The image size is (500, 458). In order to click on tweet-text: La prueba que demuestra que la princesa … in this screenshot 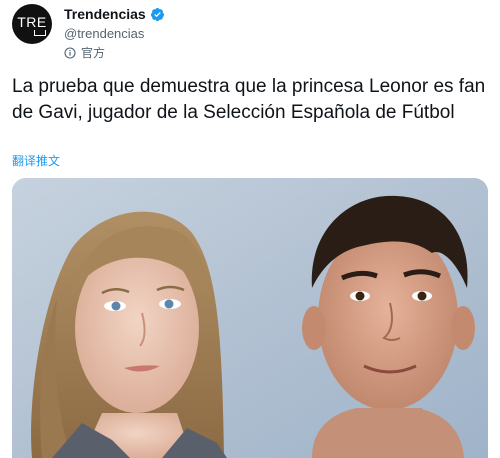, I will do `click(249, 99)`.